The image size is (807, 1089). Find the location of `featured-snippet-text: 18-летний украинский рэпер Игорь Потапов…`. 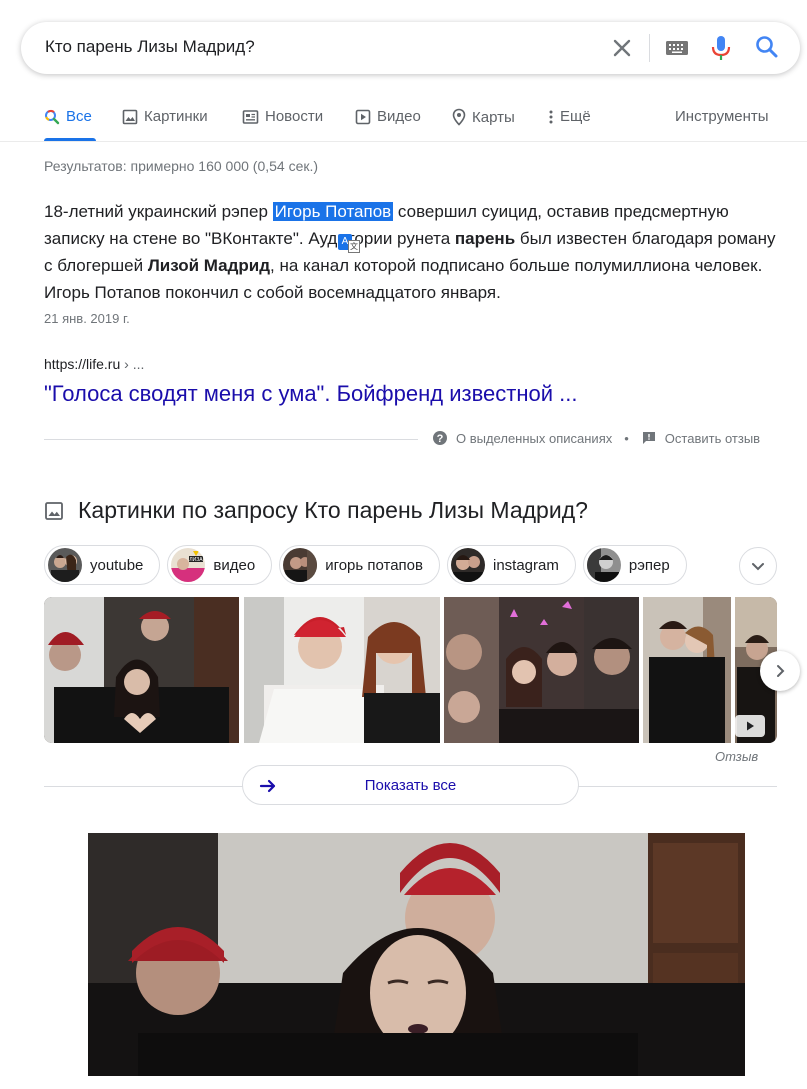

featured-snippet-text: 18-летний украинский рэпер Игорь Потапов… is located at coordinates (414, 252).